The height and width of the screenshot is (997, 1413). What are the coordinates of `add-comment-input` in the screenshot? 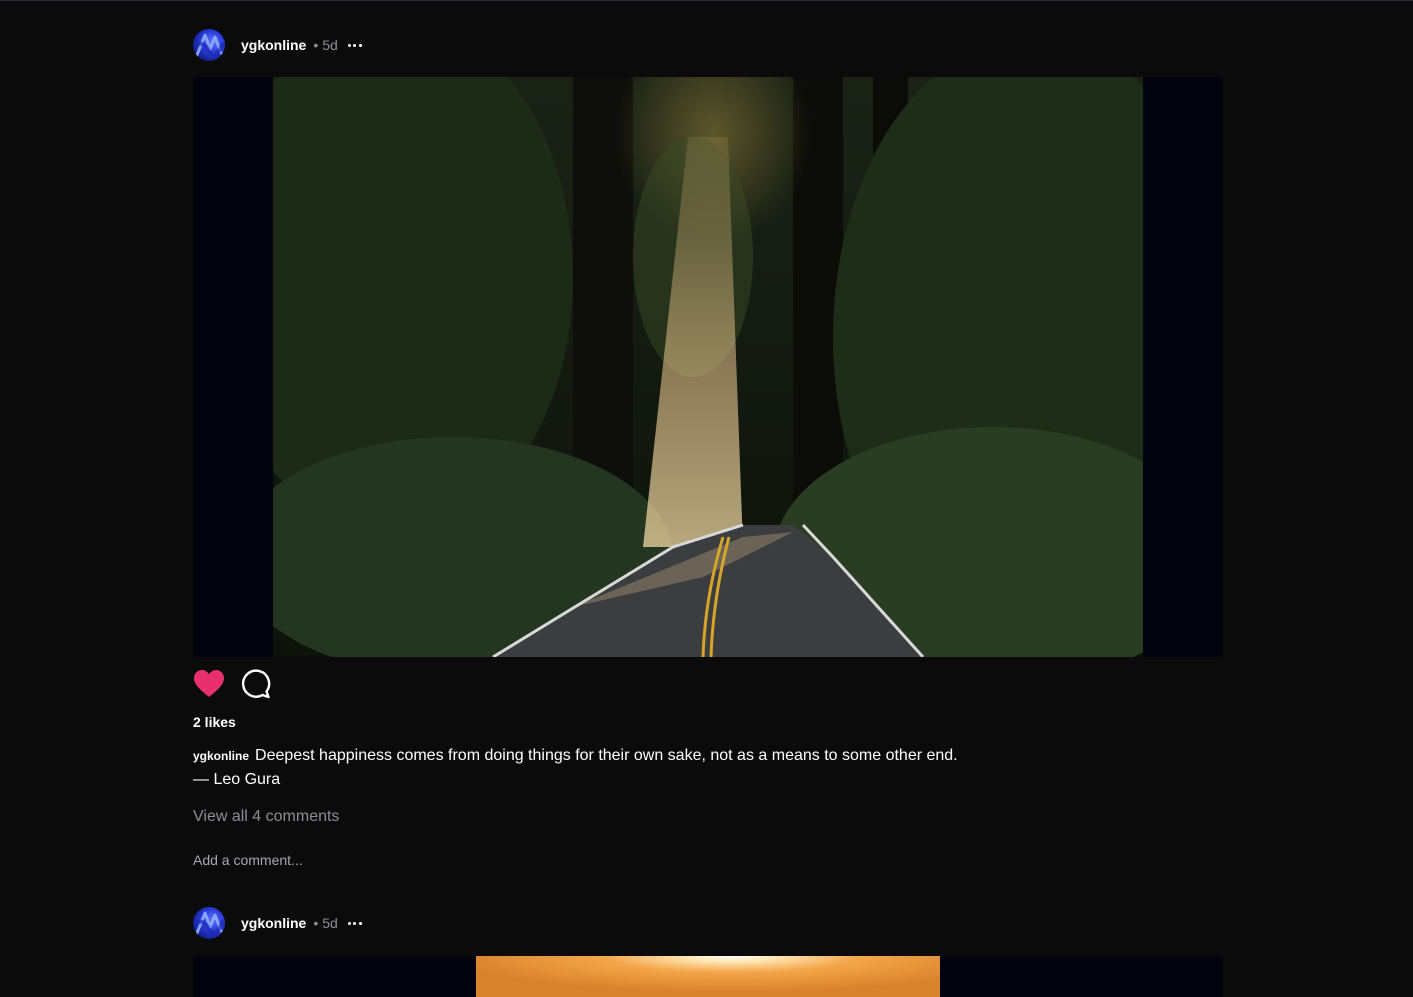 It's located at (393, 860).